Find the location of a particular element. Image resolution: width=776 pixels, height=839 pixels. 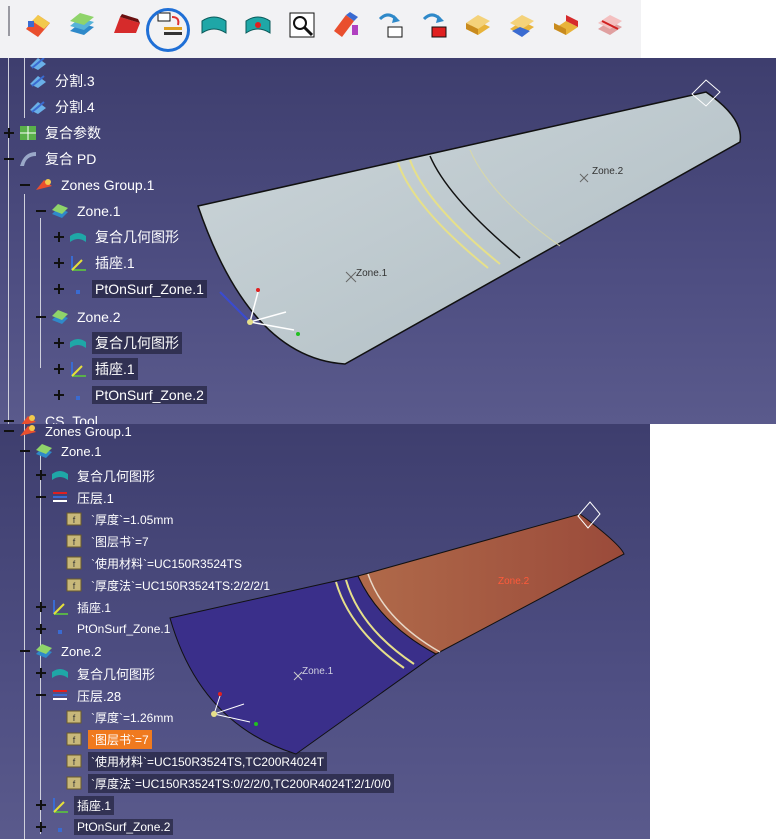

transfer-red-fill-icon is located at coordinates (434, 25).